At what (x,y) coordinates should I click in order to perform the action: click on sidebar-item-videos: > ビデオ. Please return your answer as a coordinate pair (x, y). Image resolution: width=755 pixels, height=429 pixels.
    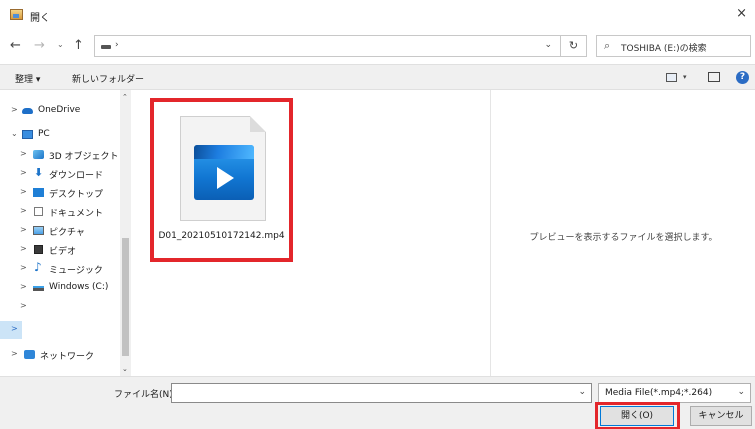
    Looking at the image, I should click on (59, 250).